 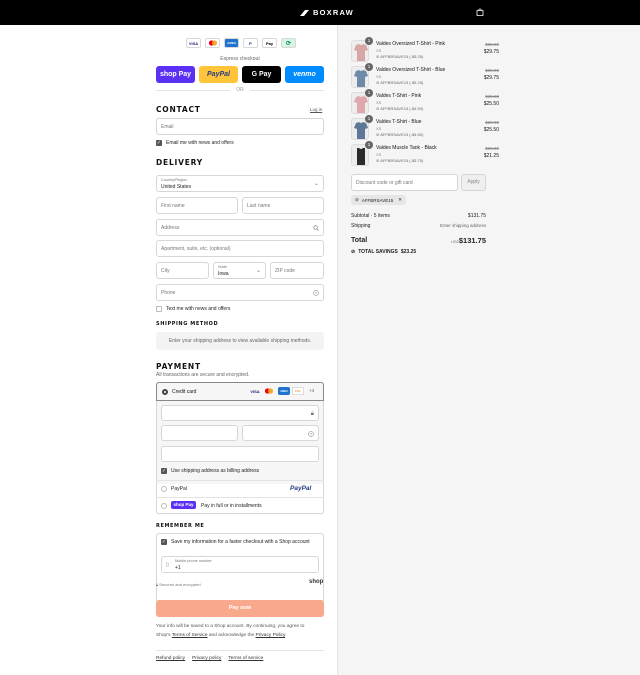 What do you see at coordinates (179, 489) in the screenshot?
I see `paypal-label: PayPal` at bounding box center [179, 489].